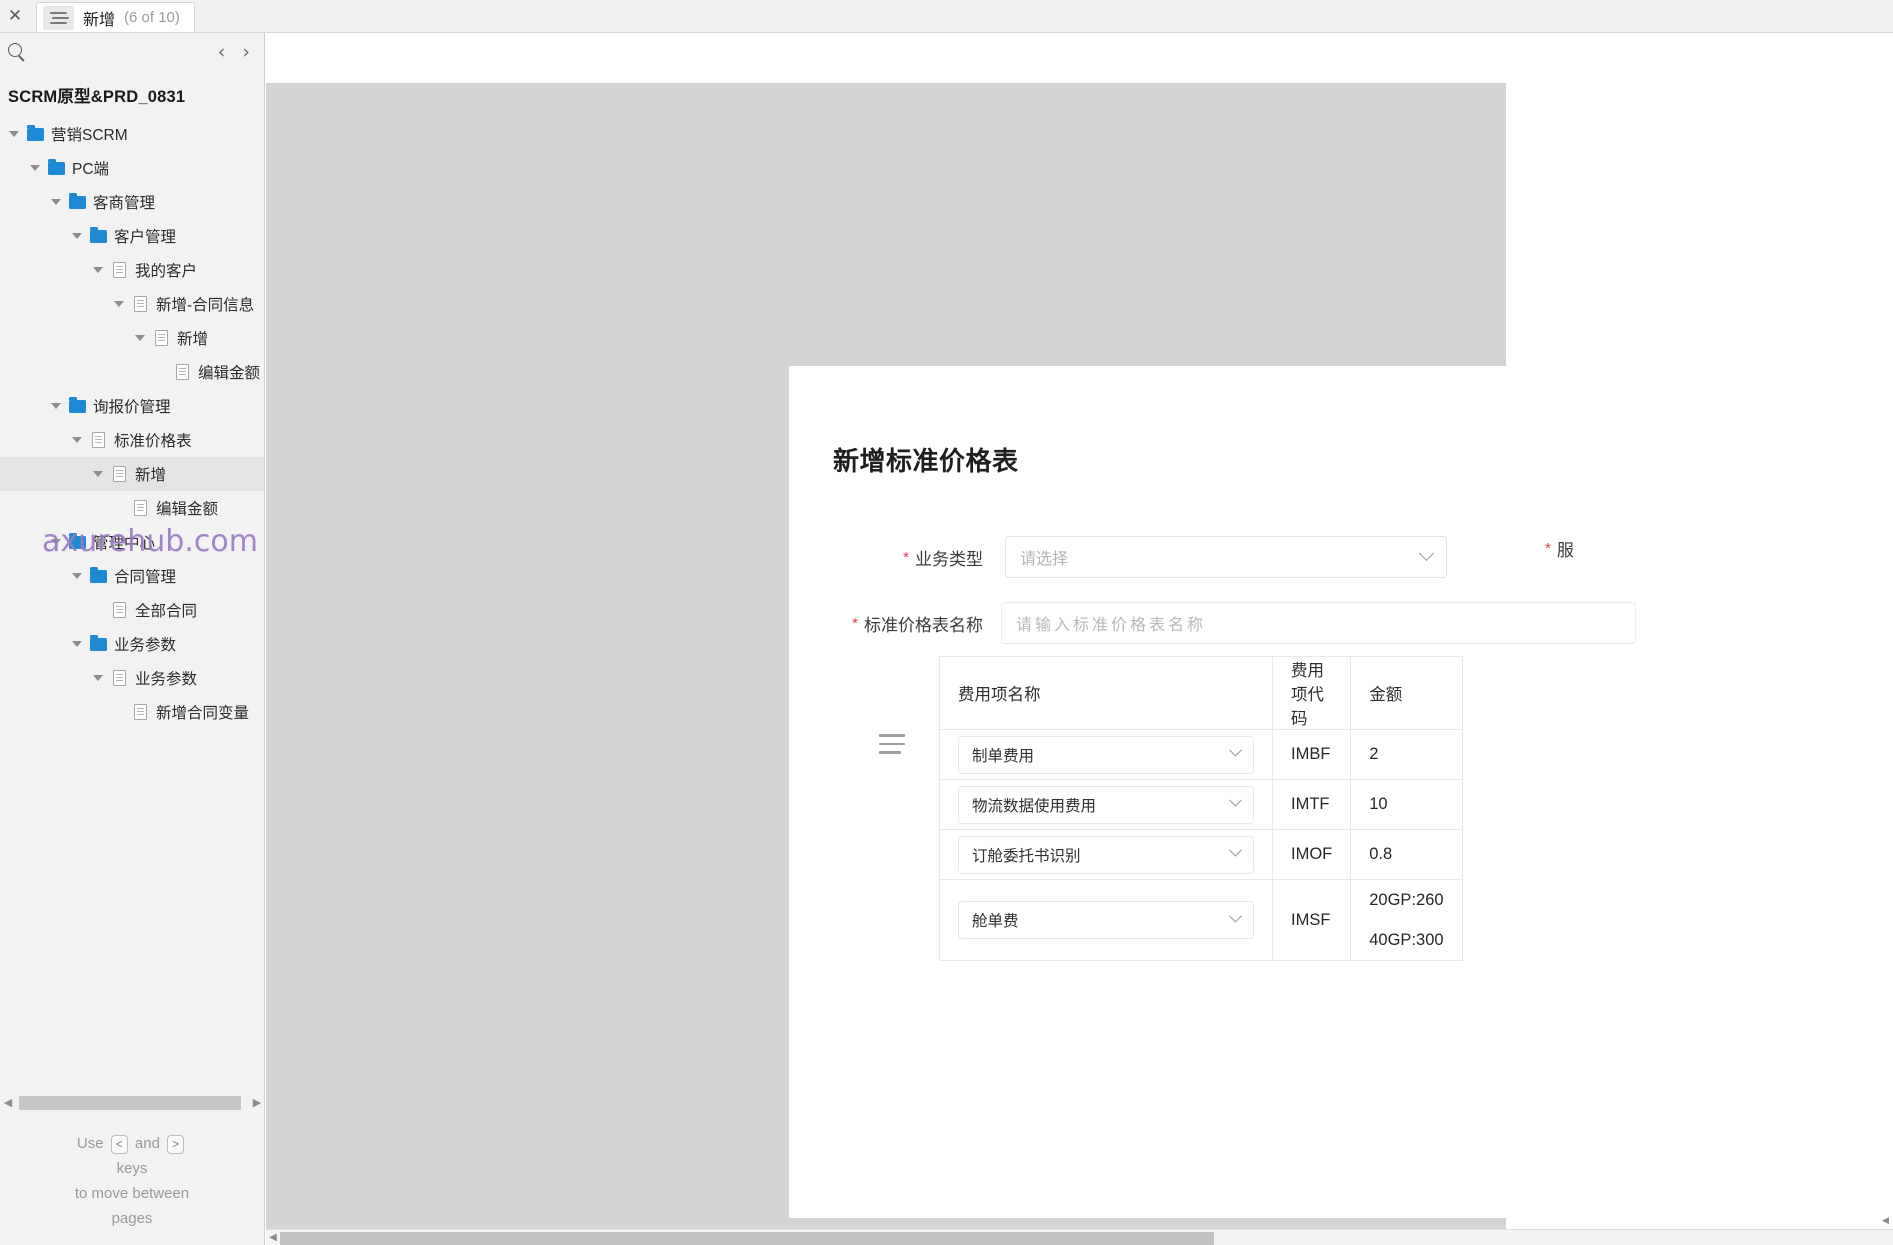 This screenshot has width=1893, height=1245. What do you see at coordinates (132, 1218) in the screenshot?
I see `help-line4: pages` at bounding box center [132, 1218].